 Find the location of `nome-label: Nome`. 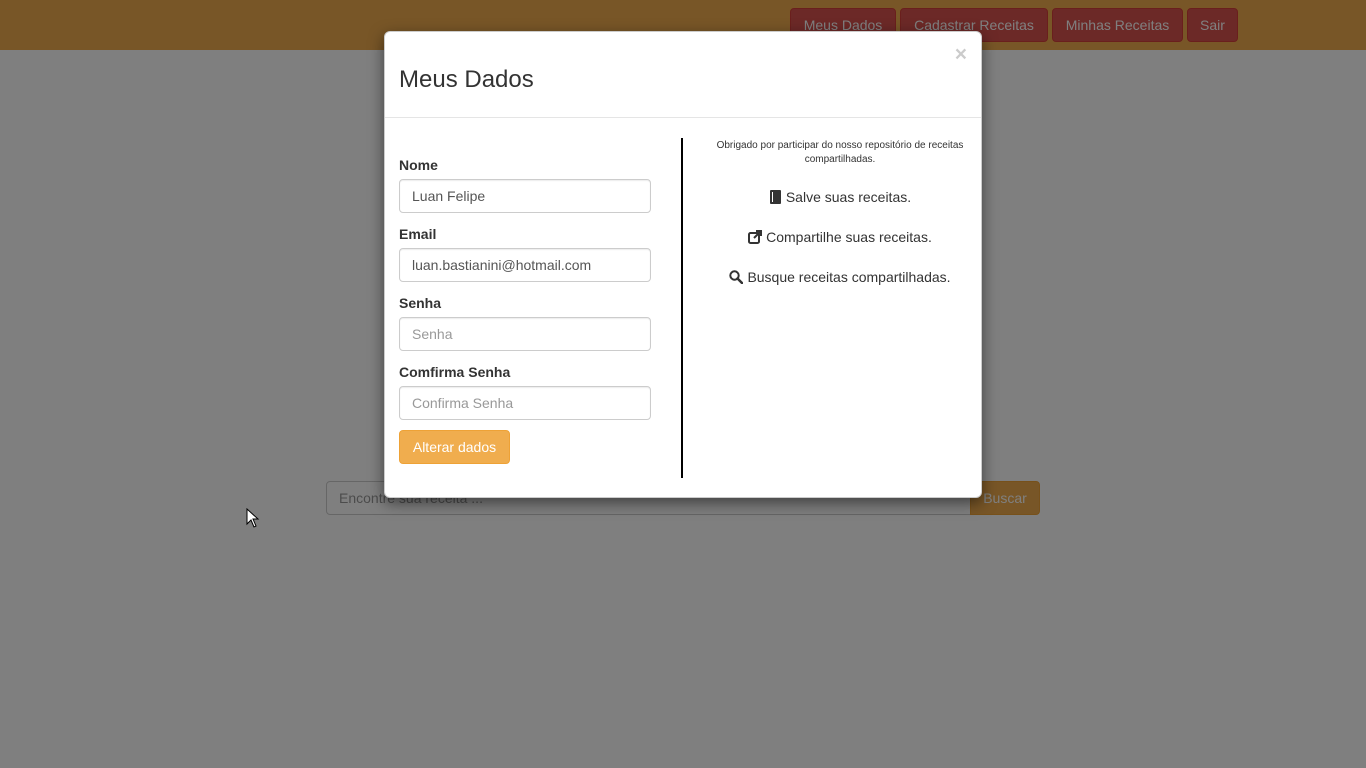

nome-label: Nome is located at coordinates (418, 165).